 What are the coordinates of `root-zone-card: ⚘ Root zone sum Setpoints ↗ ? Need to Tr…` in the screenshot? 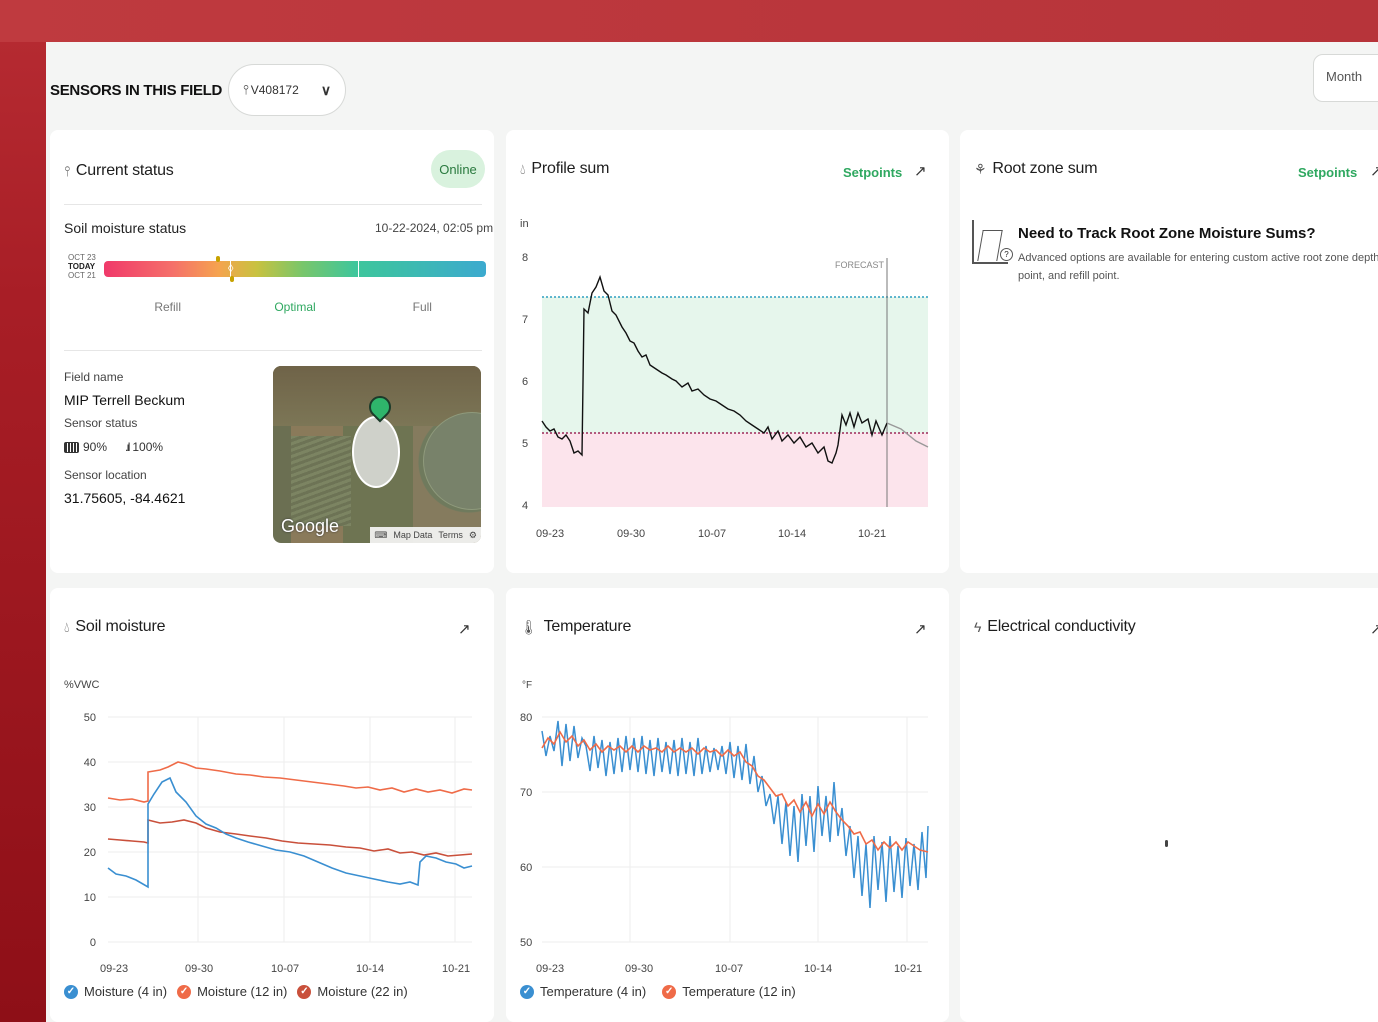 It's located at (1169, 351).